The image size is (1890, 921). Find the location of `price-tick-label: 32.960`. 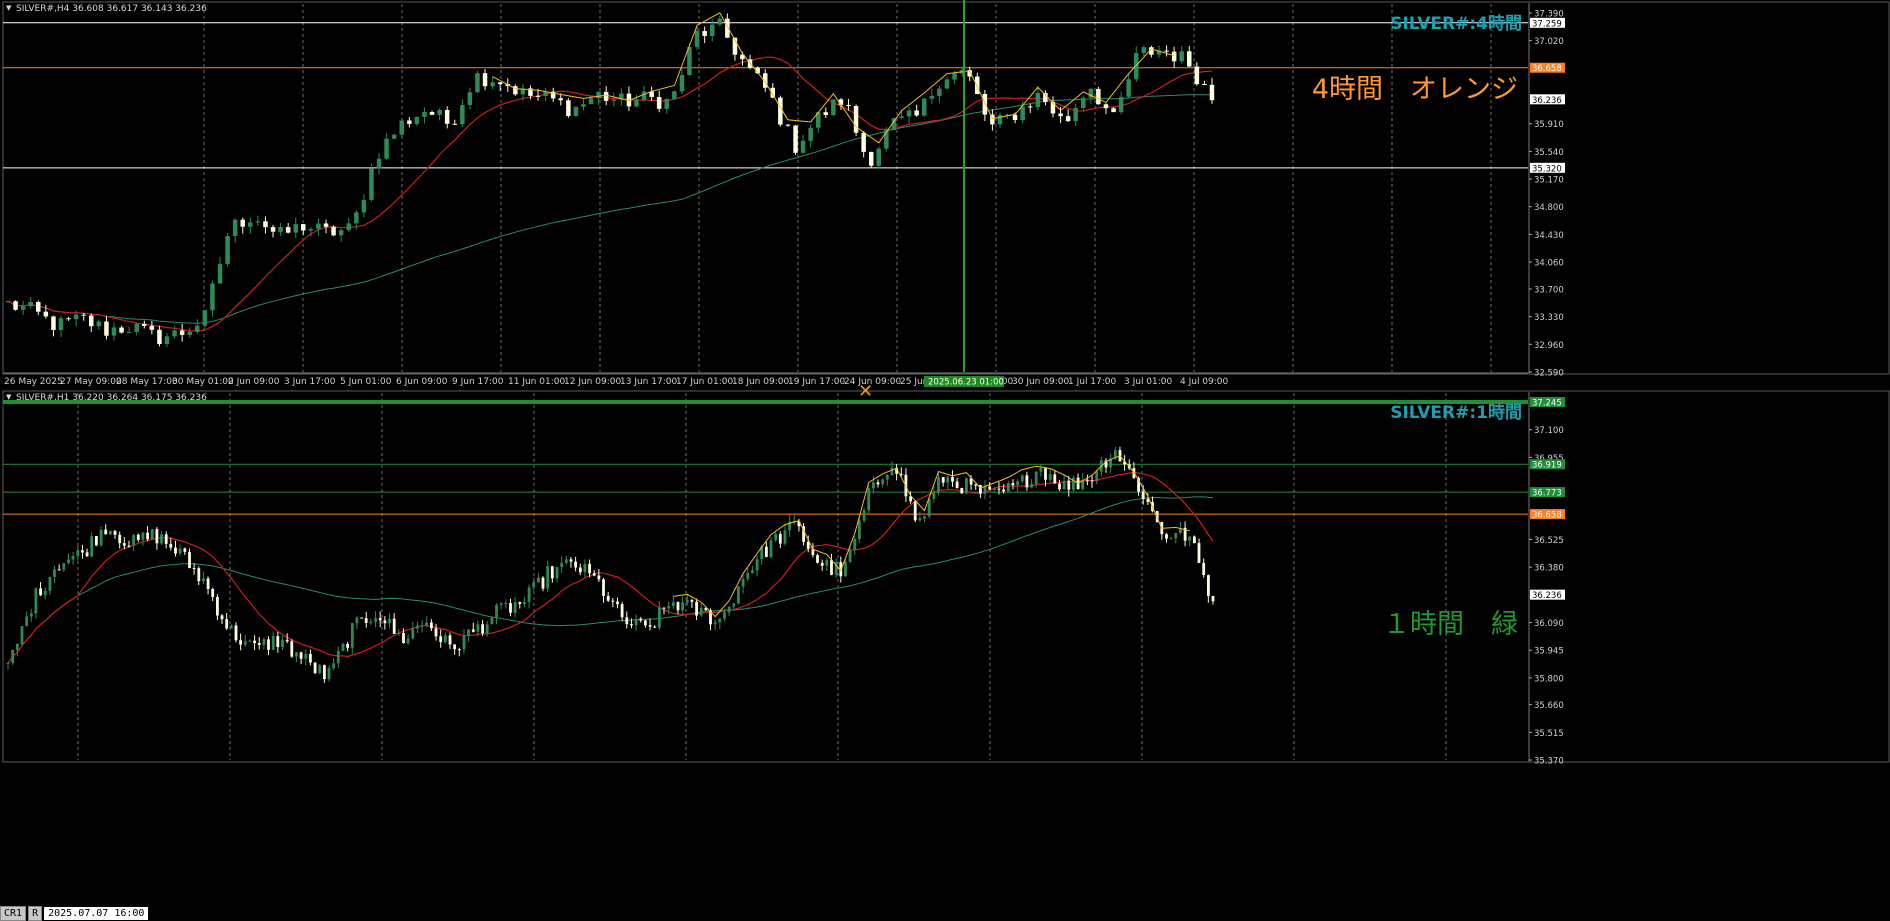

price-tick-label: 32.960 is located at coordinates (1549, 346).